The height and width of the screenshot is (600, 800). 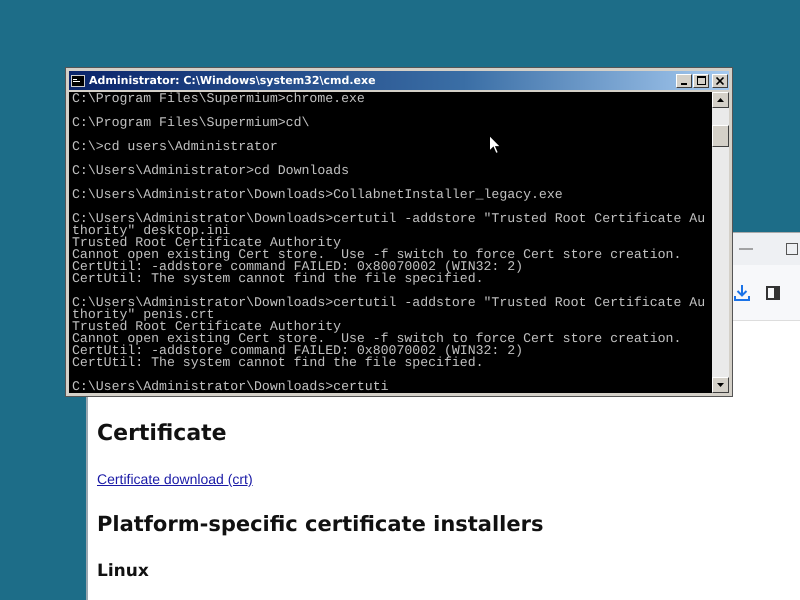 What do you see at coordinates (143, 315) in the screenshot?
I see `console-line: thority" penis.crt` at bounding box center [143, 315].